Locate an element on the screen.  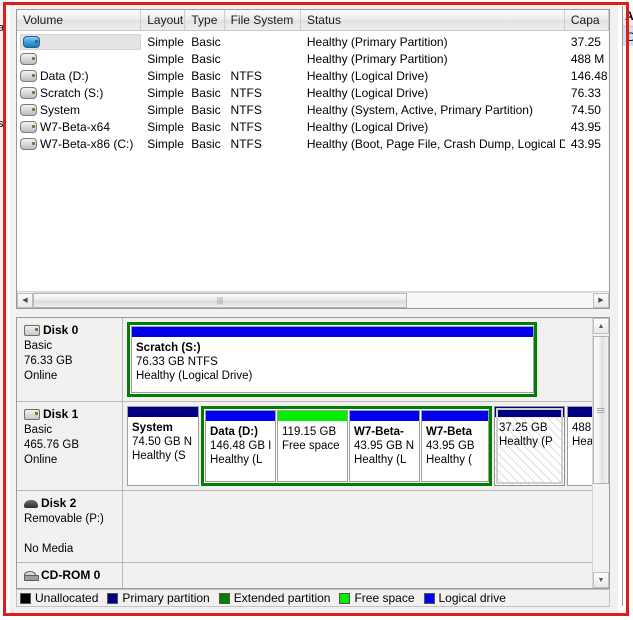
scroll-left-button: ◀ is located at coordinates (25, 300).